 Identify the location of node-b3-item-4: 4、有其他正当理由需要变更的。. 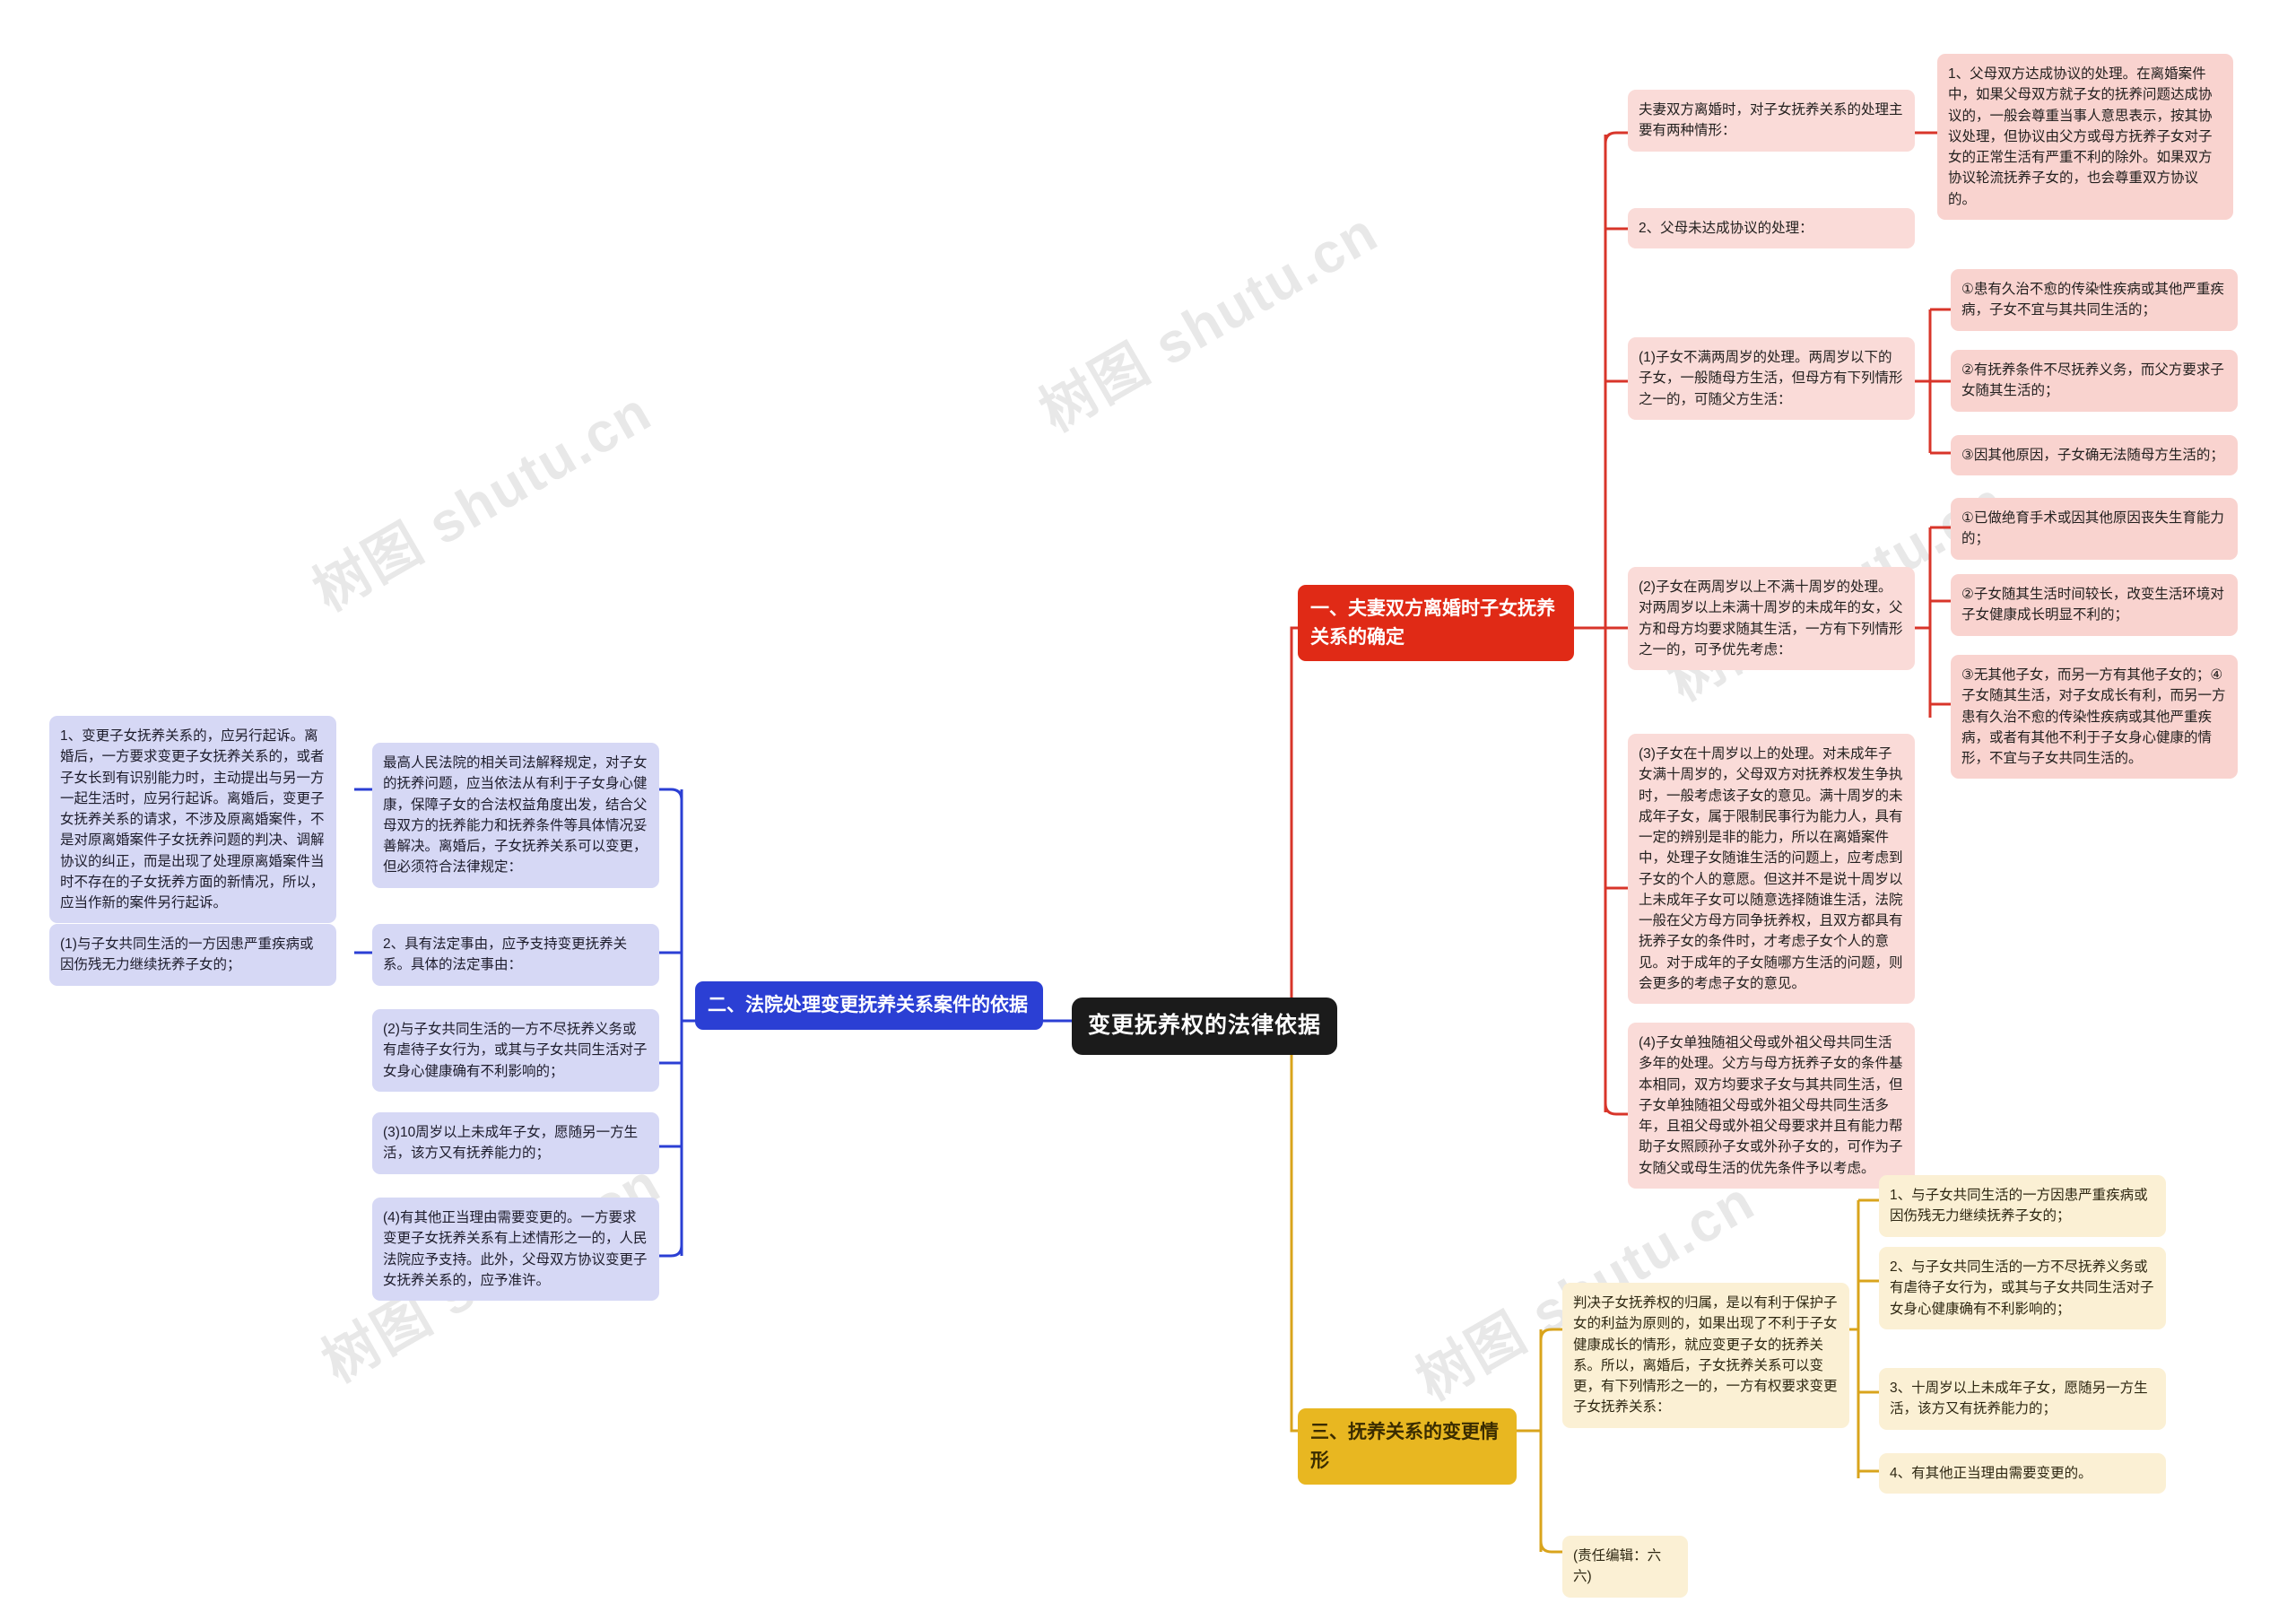
(2022, 1474).